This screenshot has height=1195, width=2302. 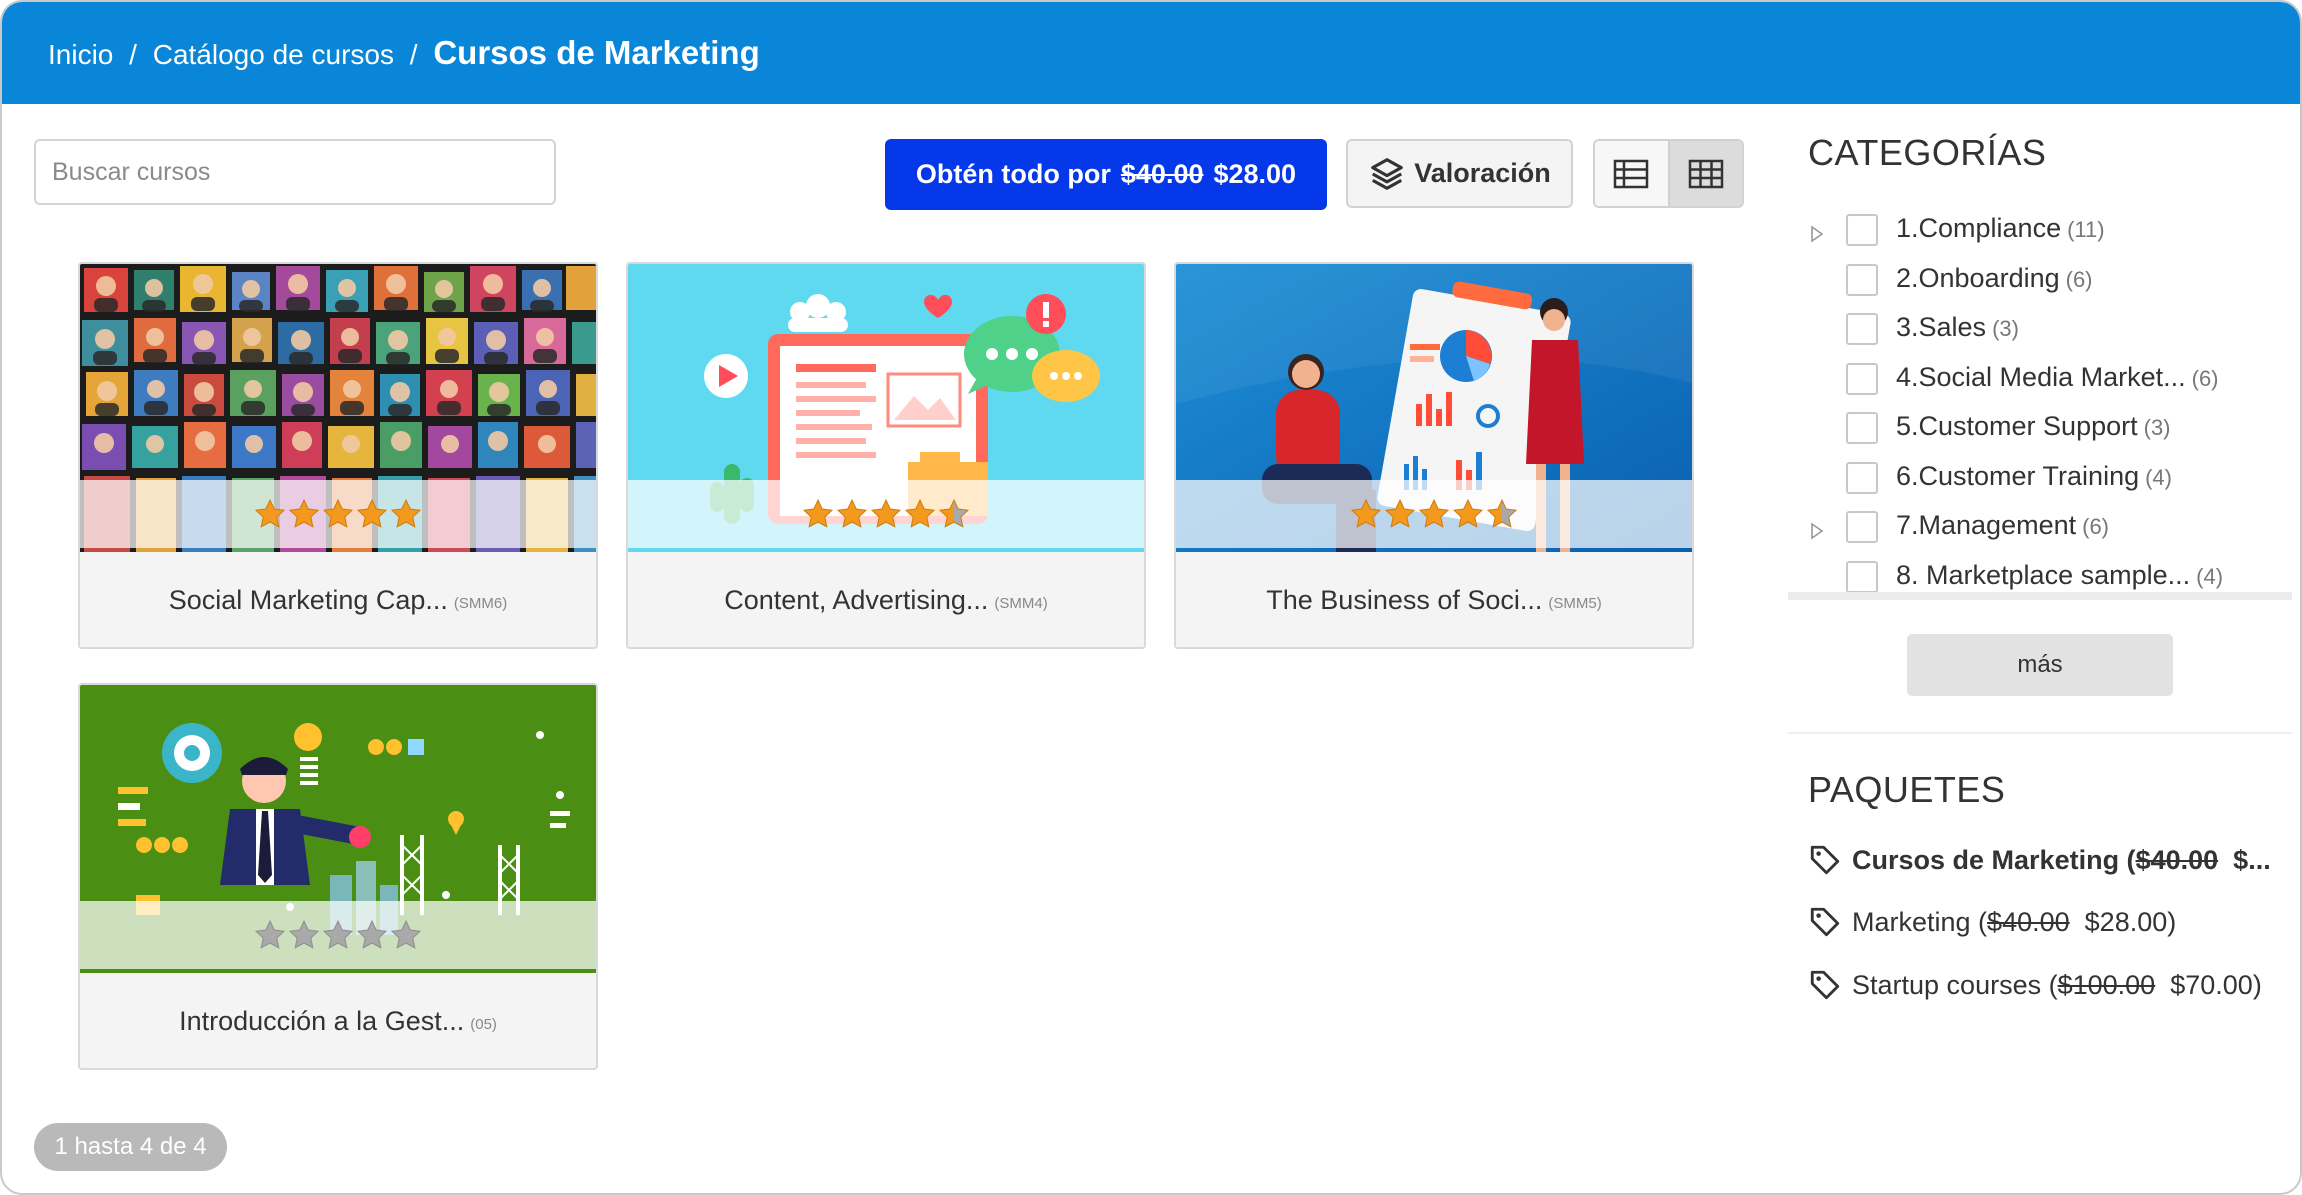 I want to click on category-label: 7.Management (6), so click(x=2002, y=525).